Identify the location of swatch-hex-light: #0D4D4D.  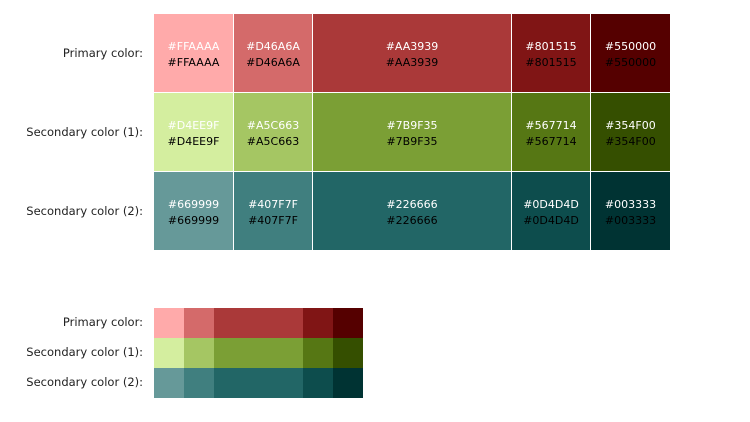
(551, 204).